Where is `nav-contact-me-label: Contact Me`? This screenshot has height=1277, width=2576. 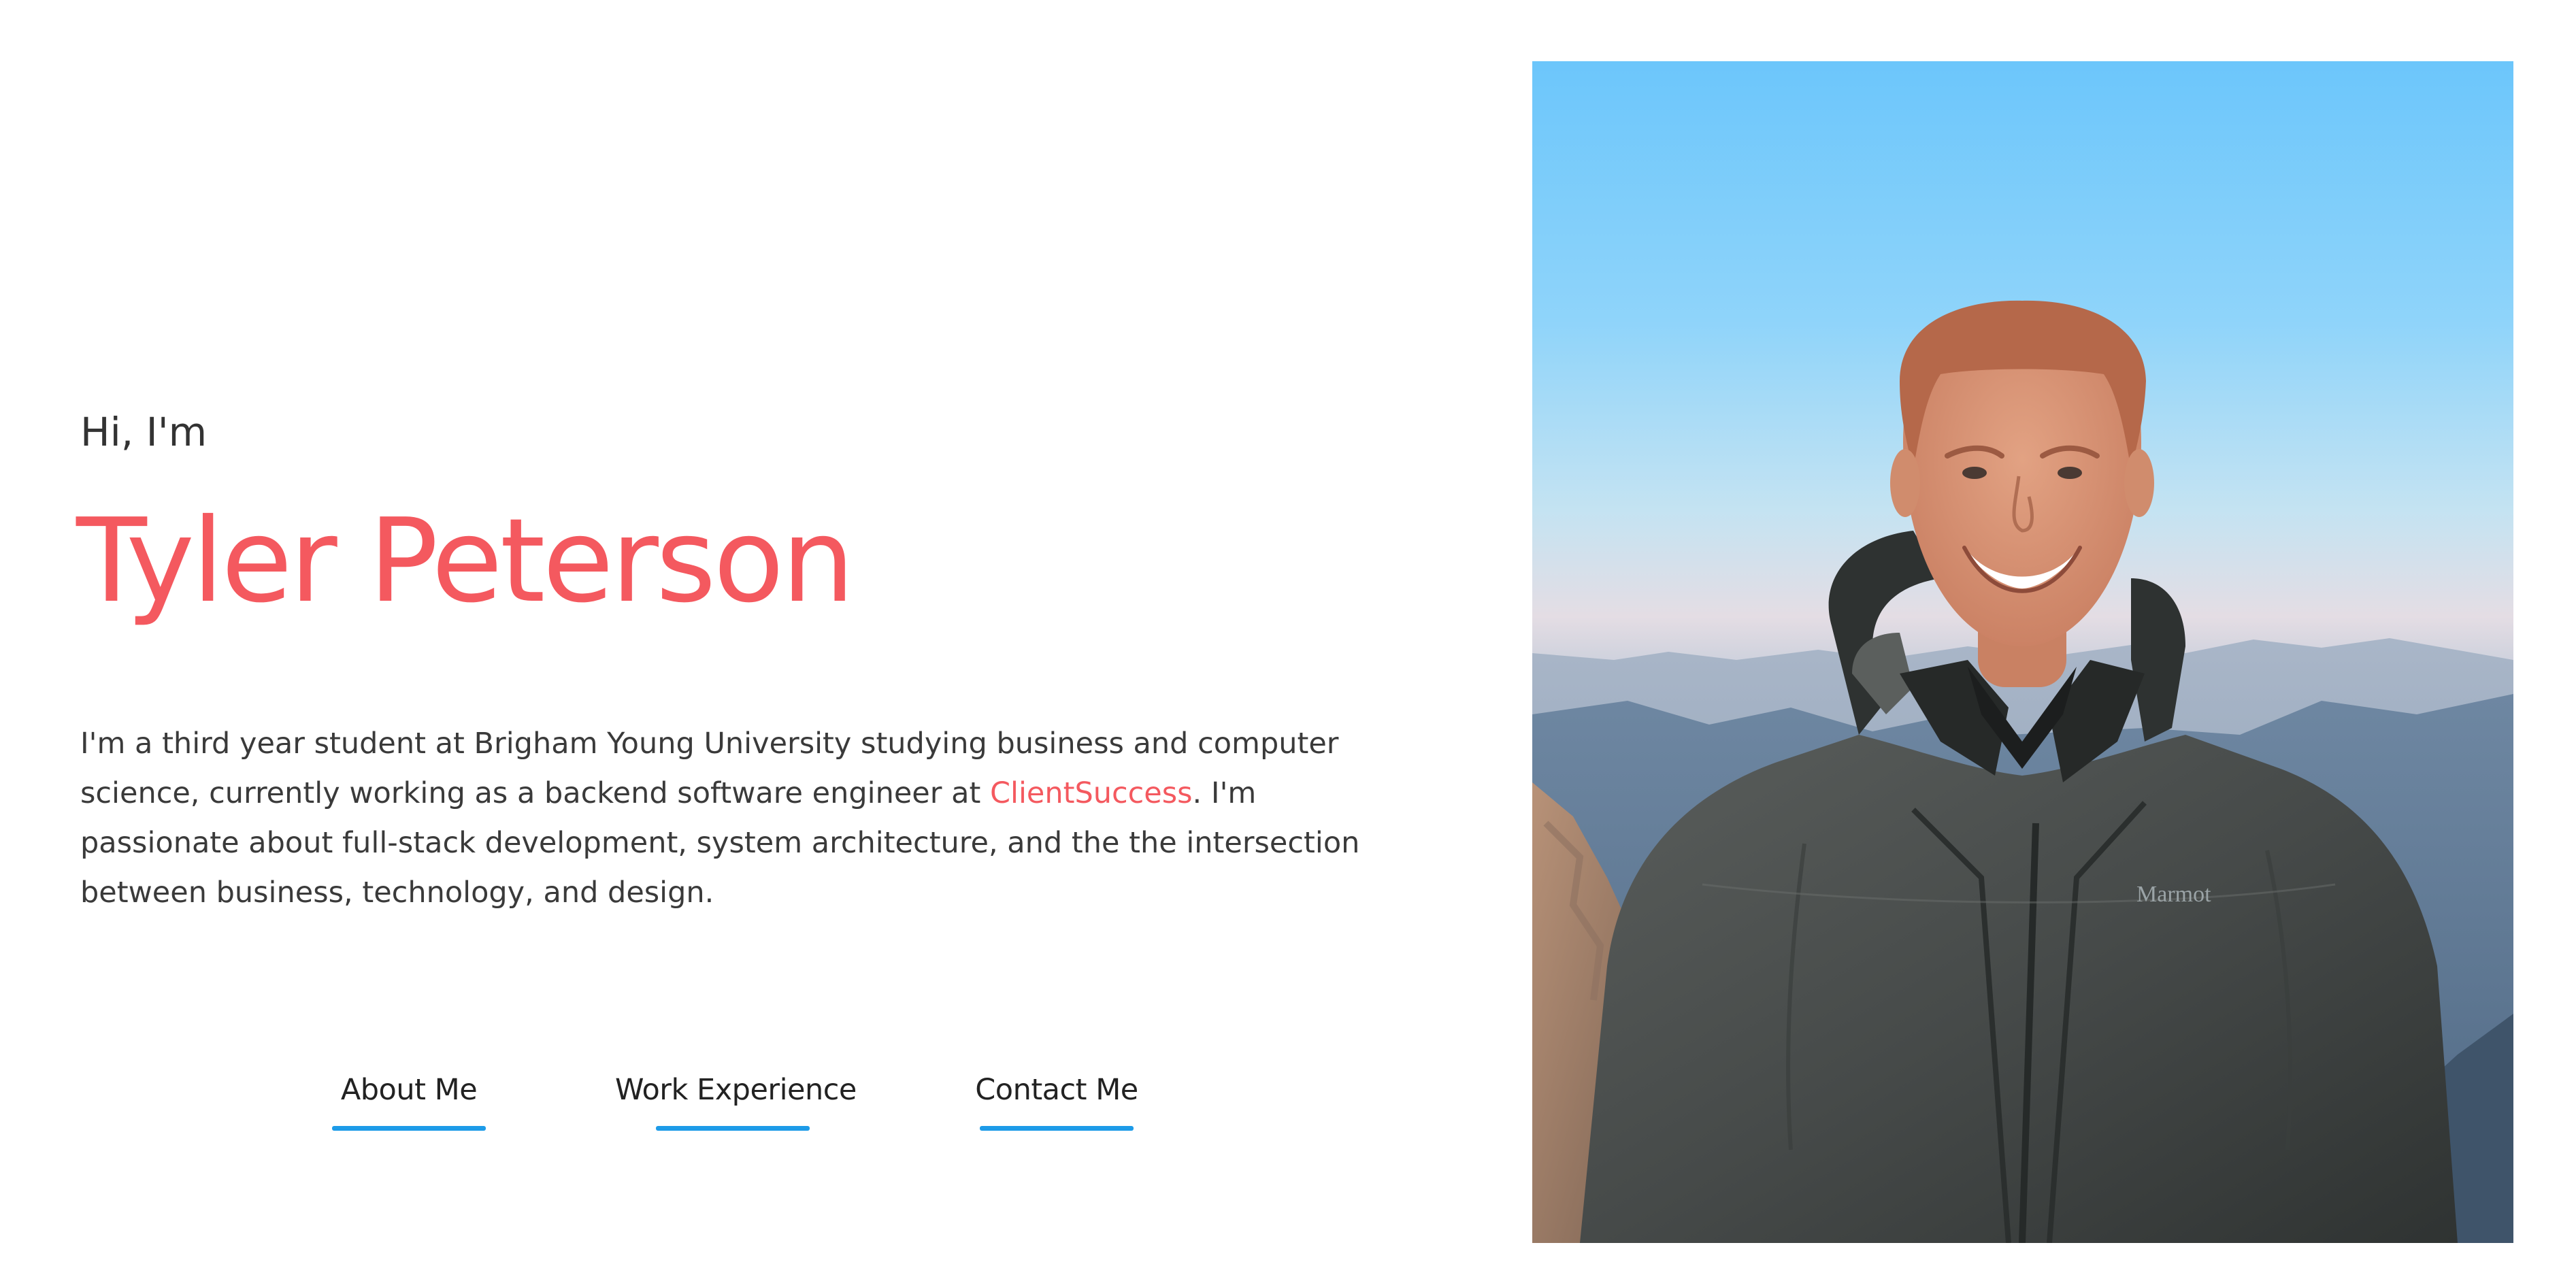 nav-contact-me-label: Contact Me is located at coordinates (1056, 1090).